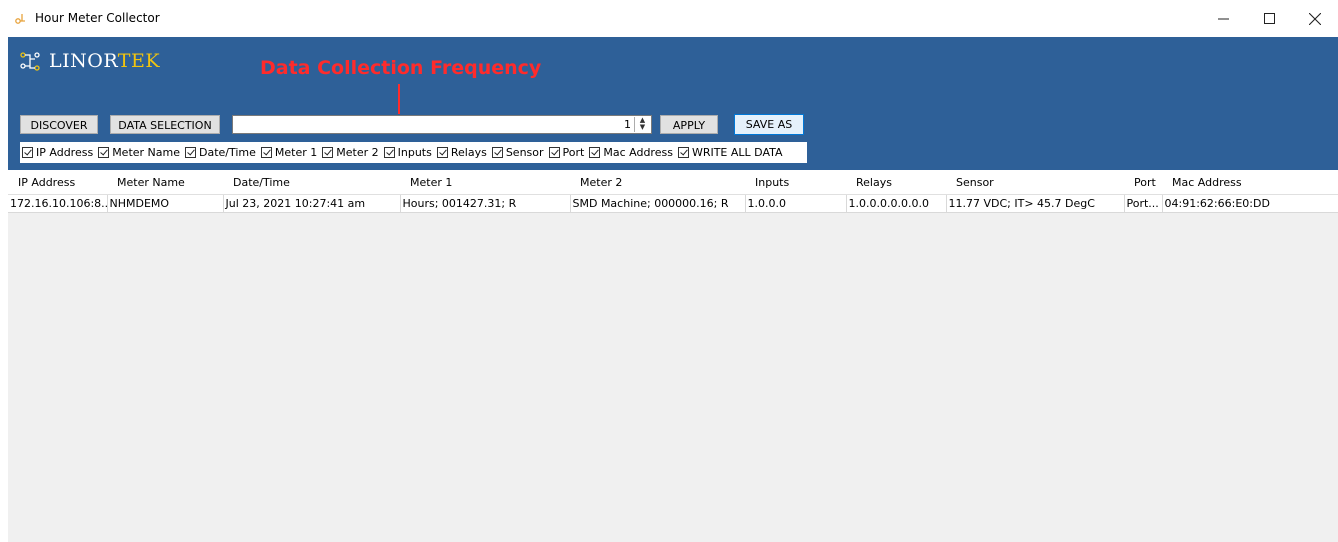  What do you see at coordinates (288, 152) in the screenshot?
I see `checkbox-meter-1: Meter 1` at bounding box center [288, 152].